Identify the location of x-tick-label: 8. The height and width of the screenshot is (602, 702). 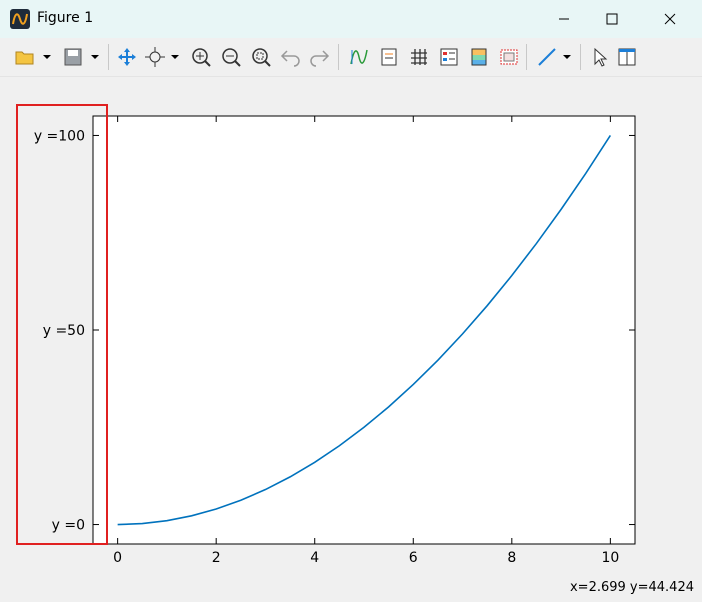
(511, 558).